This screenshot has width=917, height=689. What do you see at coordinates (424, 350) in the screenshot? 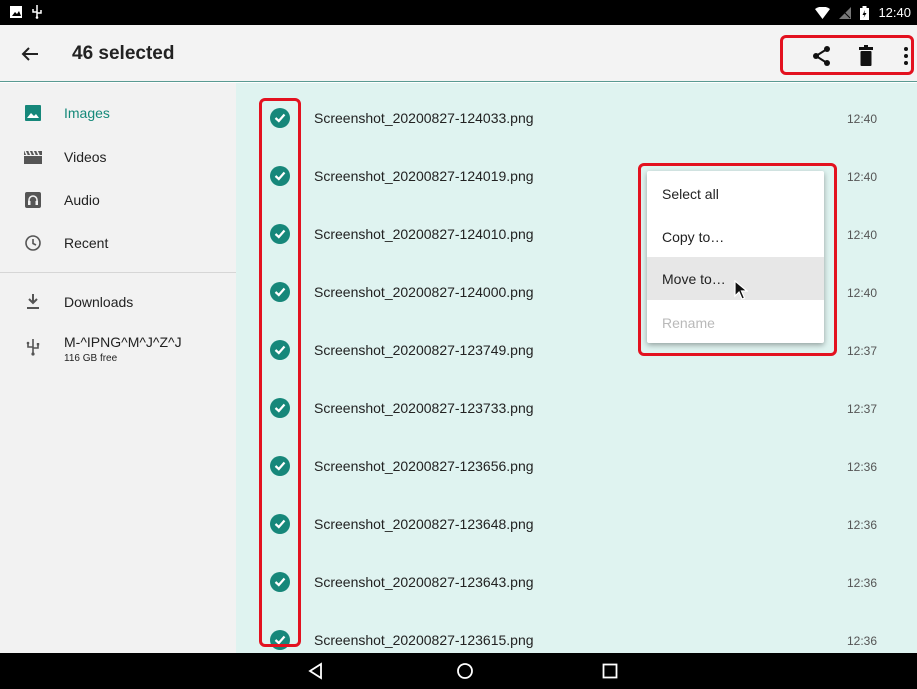
I see `file-name: Screenshot_20200827-123749.png` at bounding box center [424, 350].